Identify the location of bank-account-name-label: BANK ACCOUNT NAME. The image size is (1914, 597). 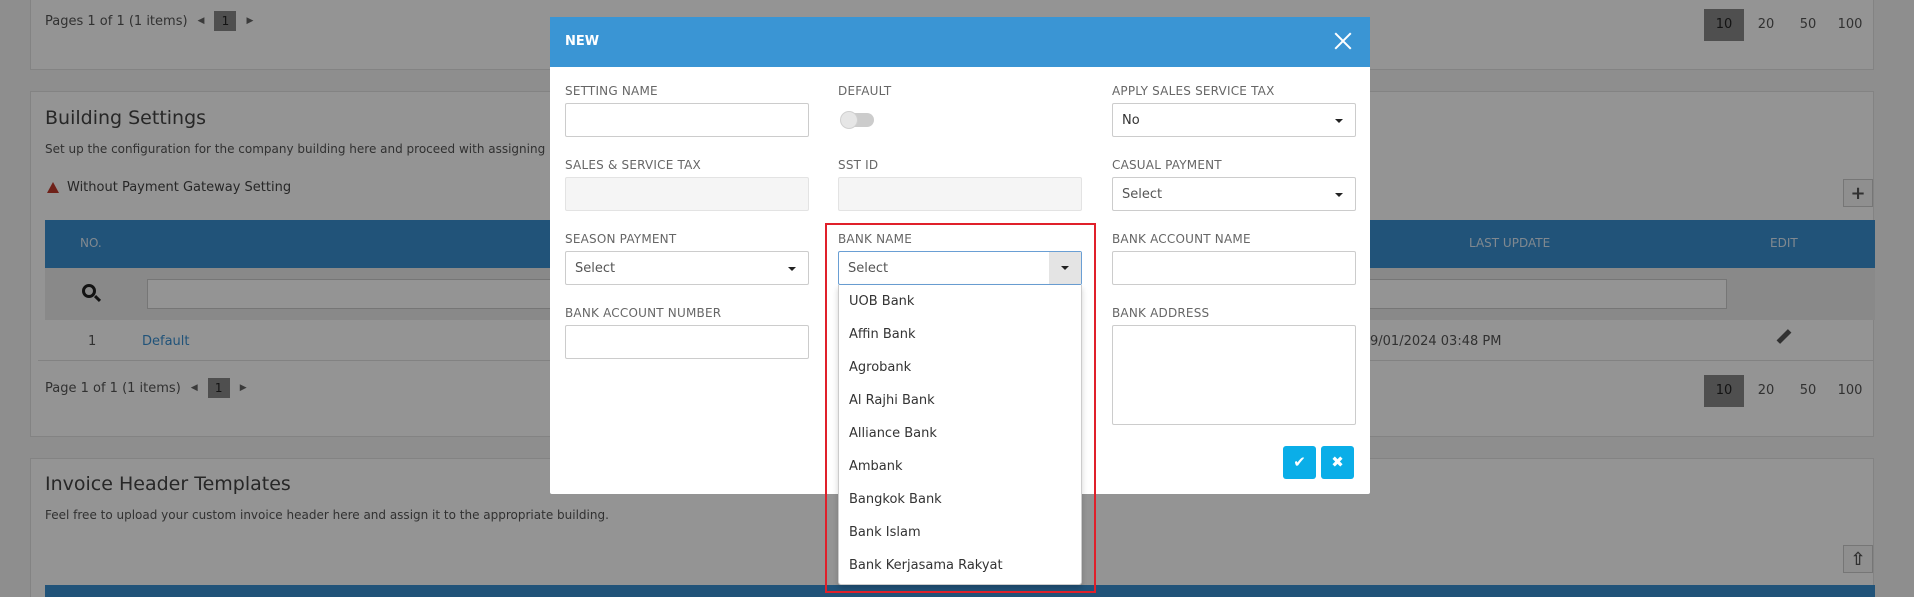
(1181, 239).